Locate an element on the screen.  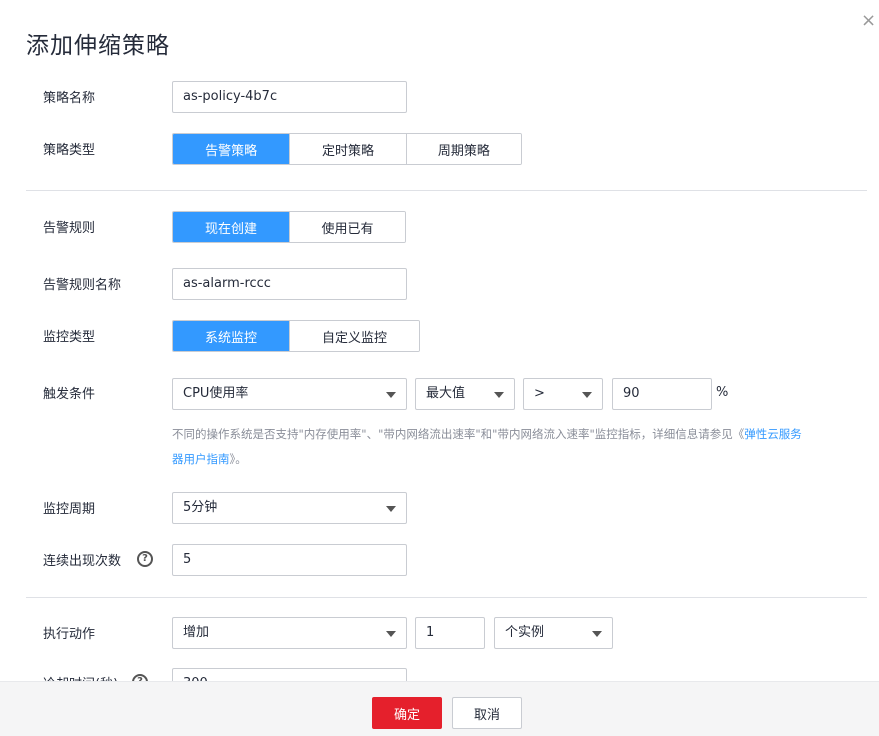
trigger-condition-label: 触发条件 is located at coordinates (69, 394).